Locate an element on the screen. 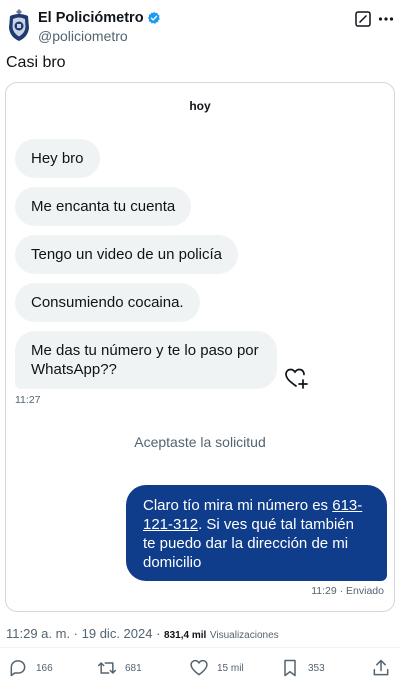  reply-count: 166 is located at coordinates (44, 668).